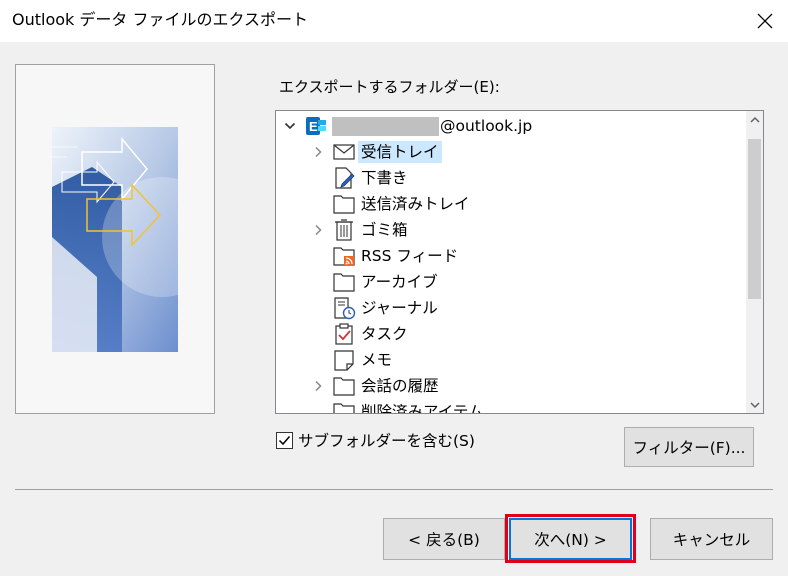 The width and height of the screenshot is (788, 576). Describe the element at coordinates (384, 334) in the screenshot. I see `tree-item-label: タスク` at that location.